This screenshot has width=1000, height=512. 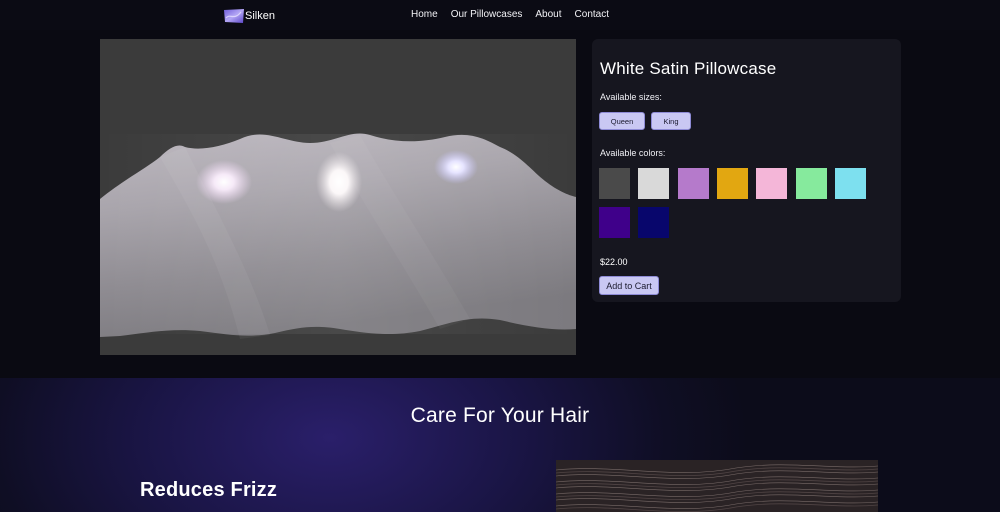 I want to click on add-to-cart-button: Add to Cart, so click(x=629, y=285).